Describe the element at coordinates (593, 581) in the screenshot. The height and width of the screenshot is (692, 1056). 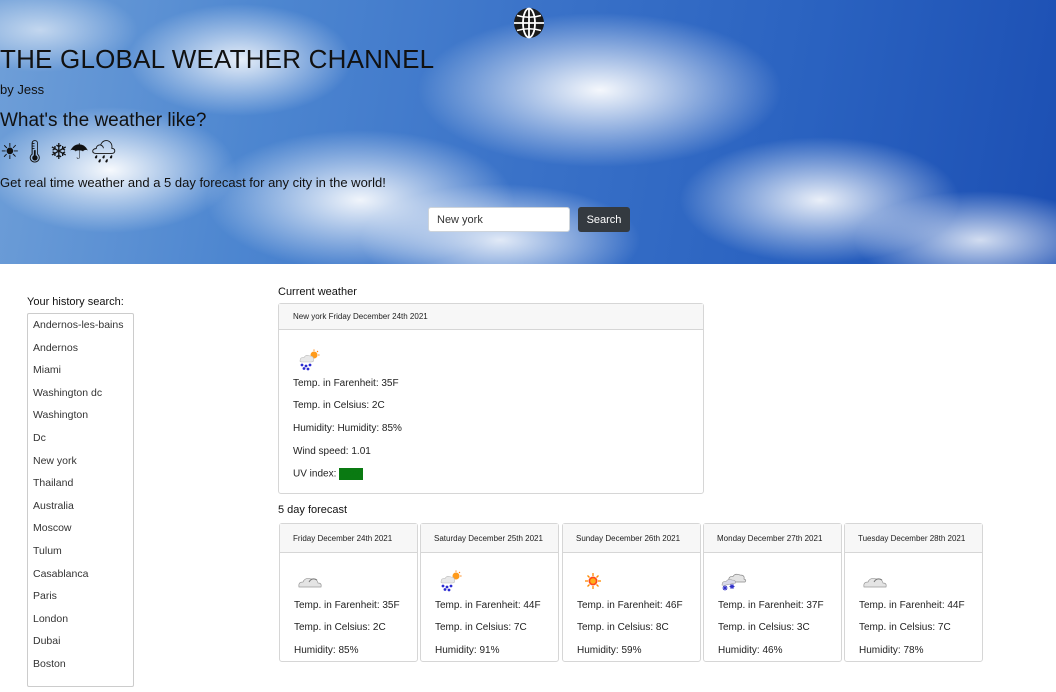
I see `sun-icon` at that location.